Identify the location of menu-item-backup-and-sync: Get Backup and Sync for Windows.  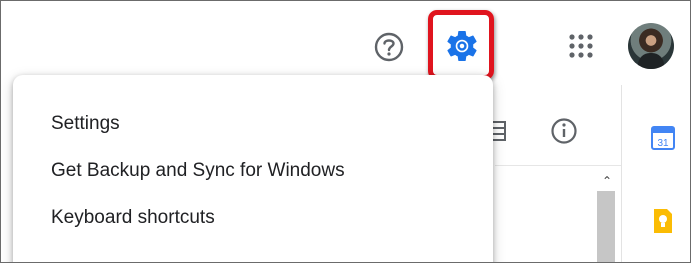
(198, 171).